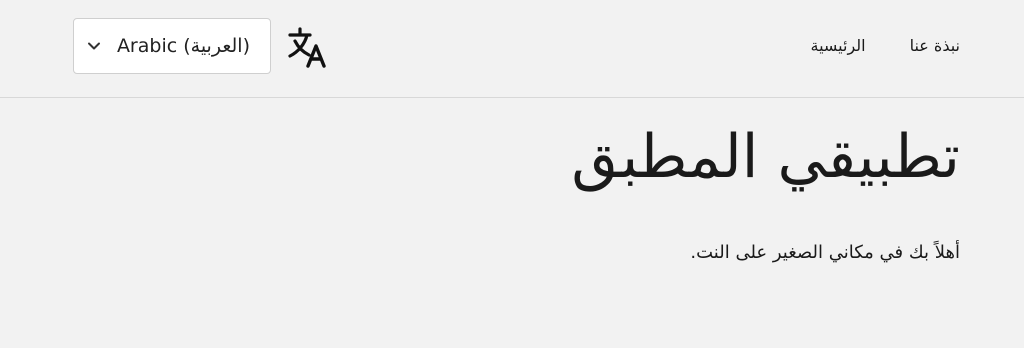 The width and height of the screenshot is (1024, 348). Describe the element at coordinates (825, 252) in the screenshot. I see `welcome-text: أهلاً بك في مكاني الصغير على النت.` at that location.